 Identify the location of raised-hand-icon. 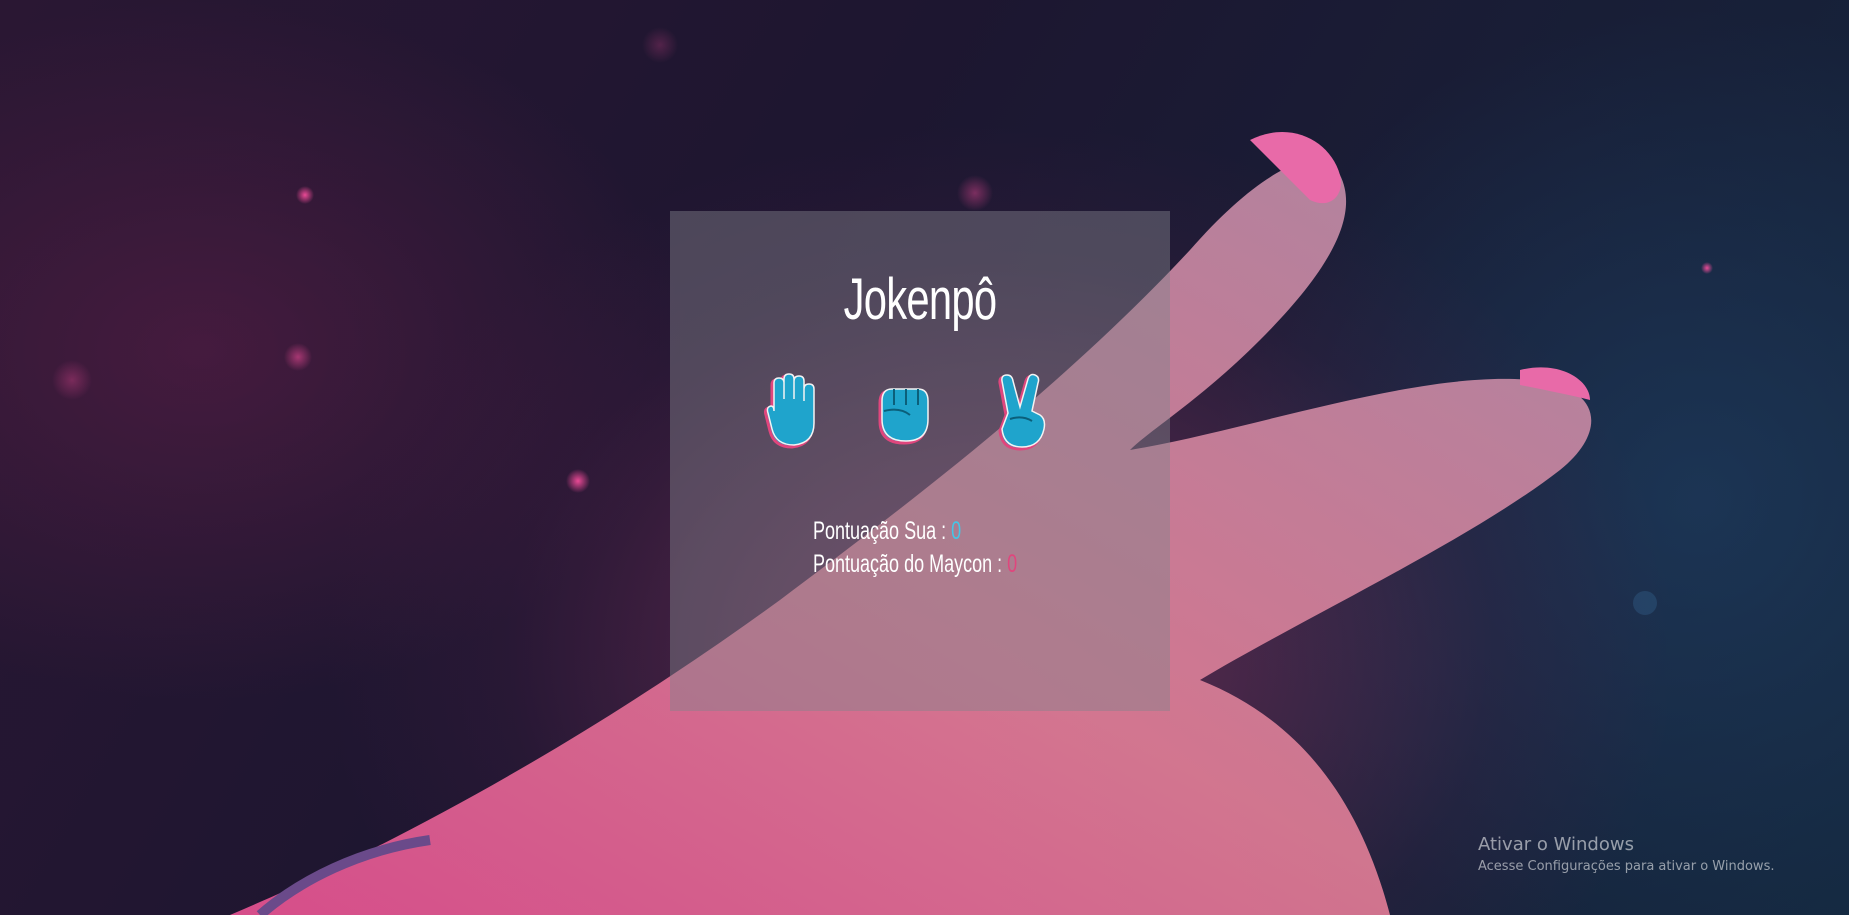
(789, 411).